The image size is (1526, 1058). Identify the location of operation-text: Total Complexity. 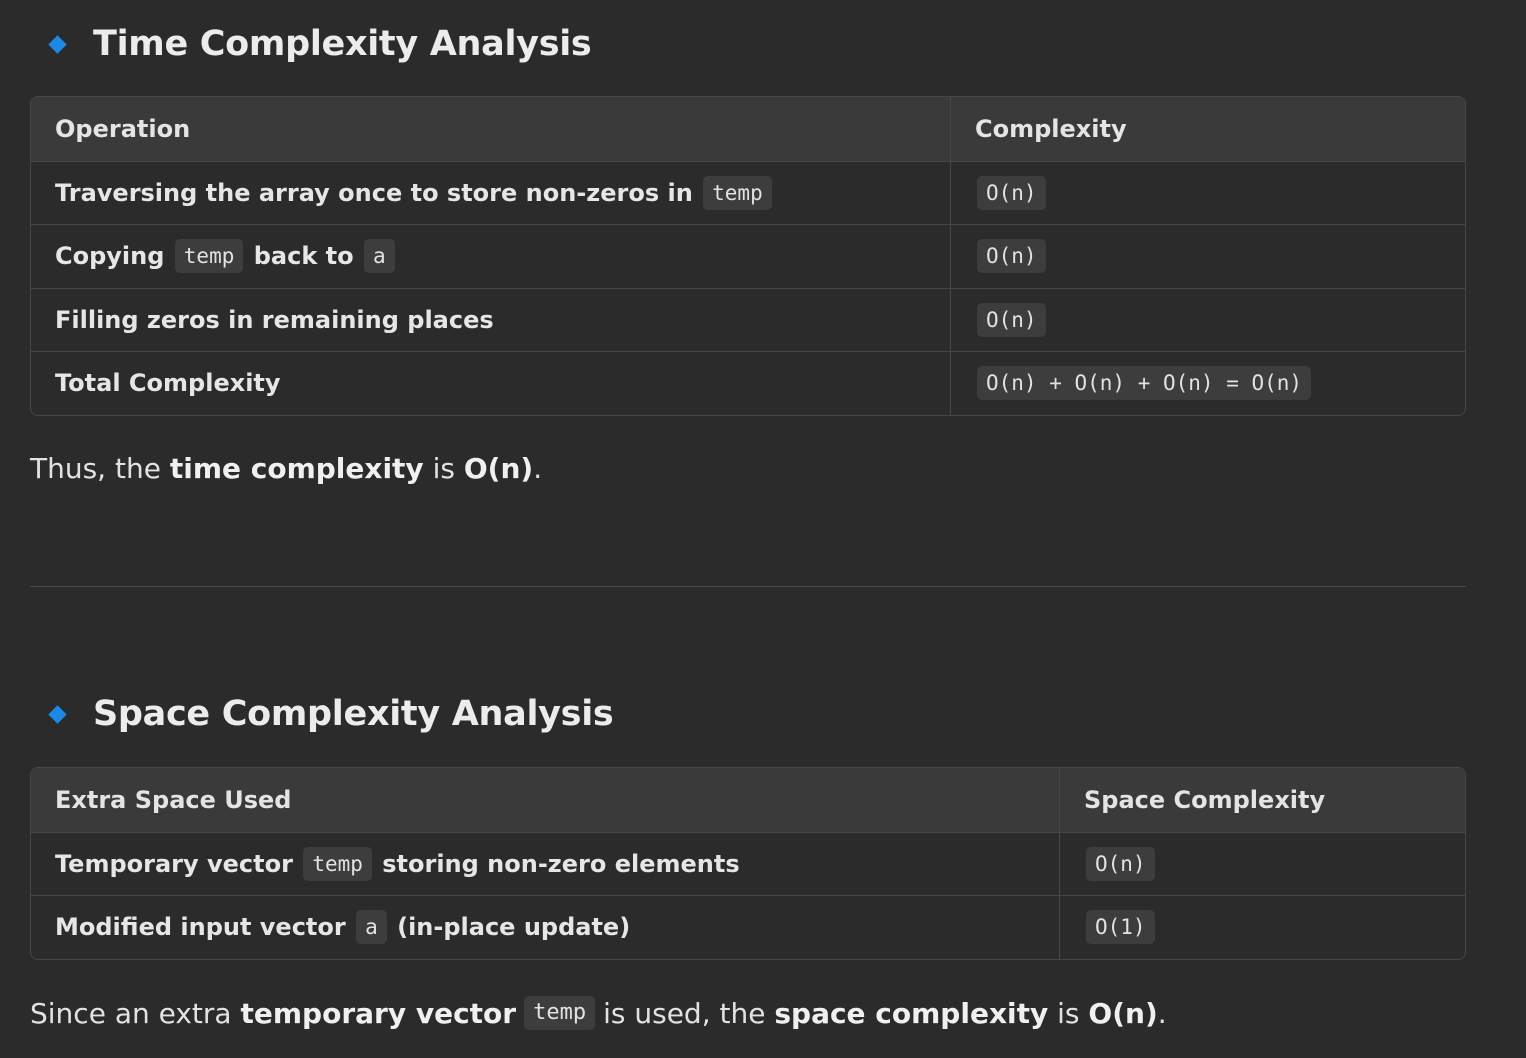
(168, 383).